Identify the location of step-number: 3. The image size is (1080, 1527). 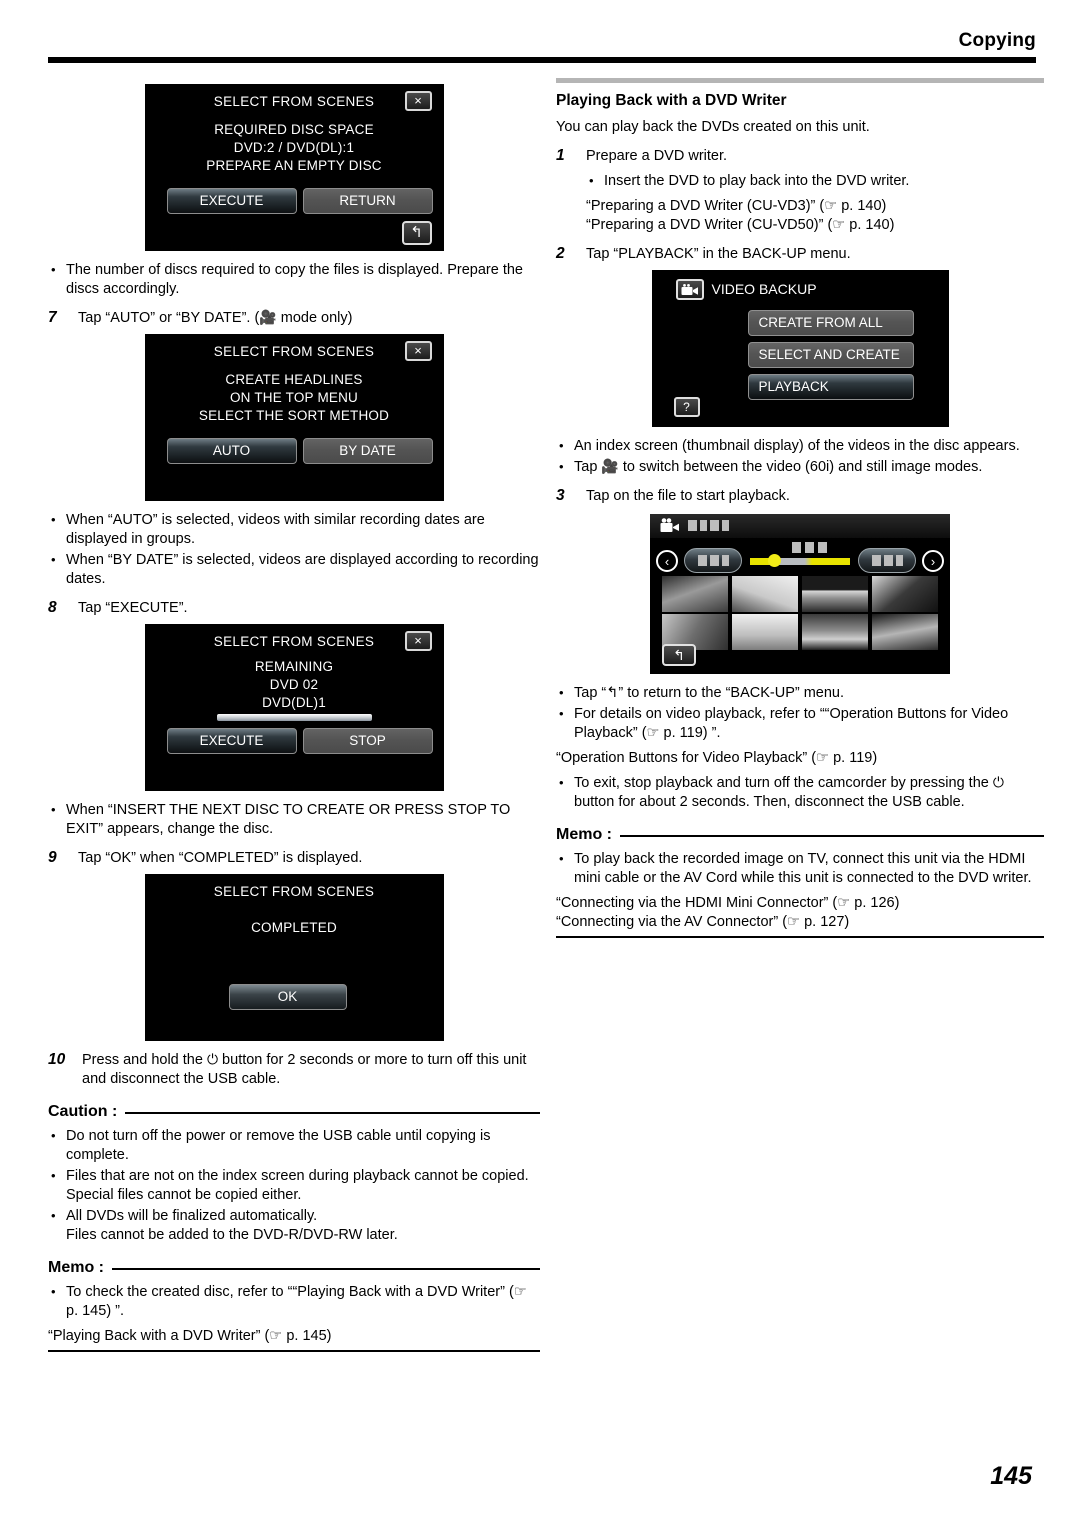
(560, 495).